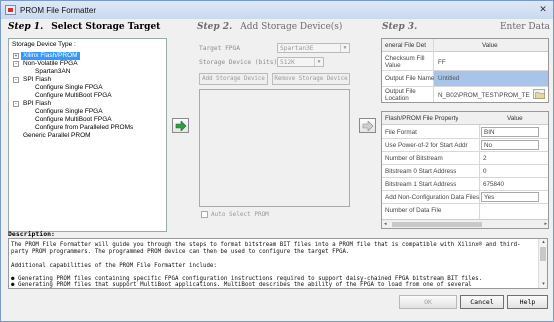 This screenshot has height=322, width=554. Describe the element at coordinates (204, 214) in the screenshot. I see `checkbox` at that location.